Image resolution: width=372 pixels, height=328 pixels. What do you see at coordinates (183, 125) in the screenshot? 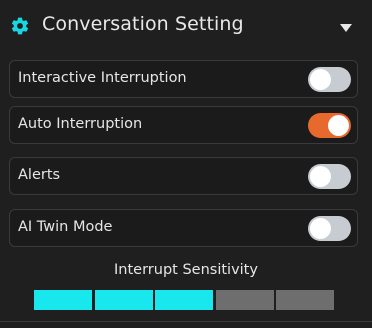
I see `toggle-row-auto-interruption: Auto Interruption` at bounding box center [183, 125].